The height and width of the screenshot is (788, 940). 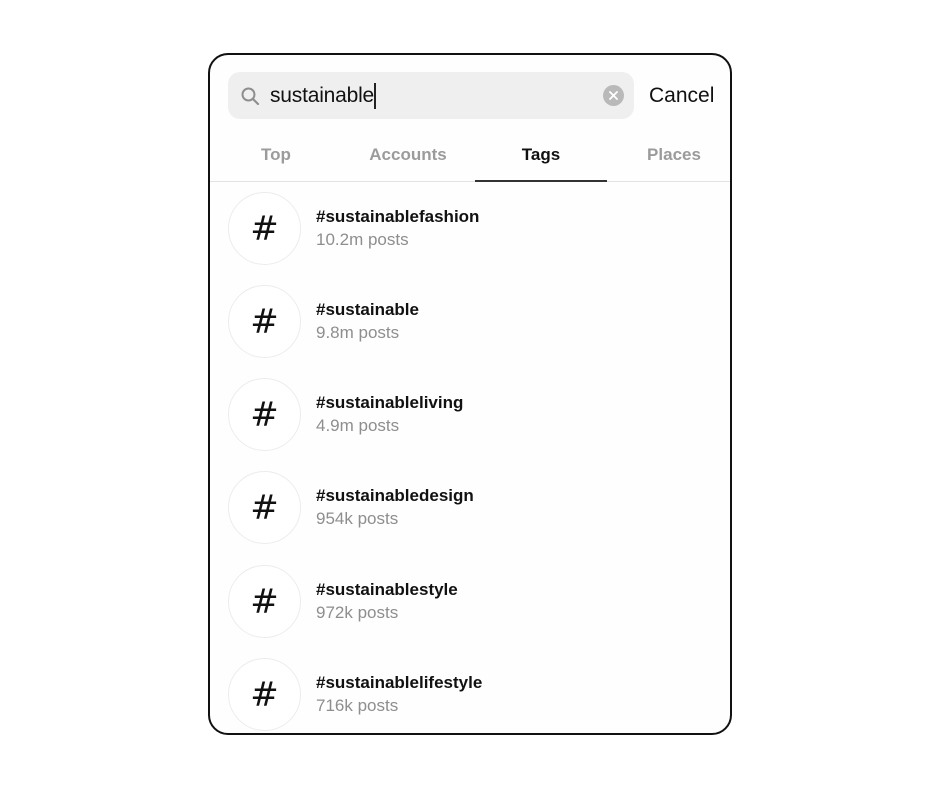 I want to click on search-icon, so click(x=250, y=96).